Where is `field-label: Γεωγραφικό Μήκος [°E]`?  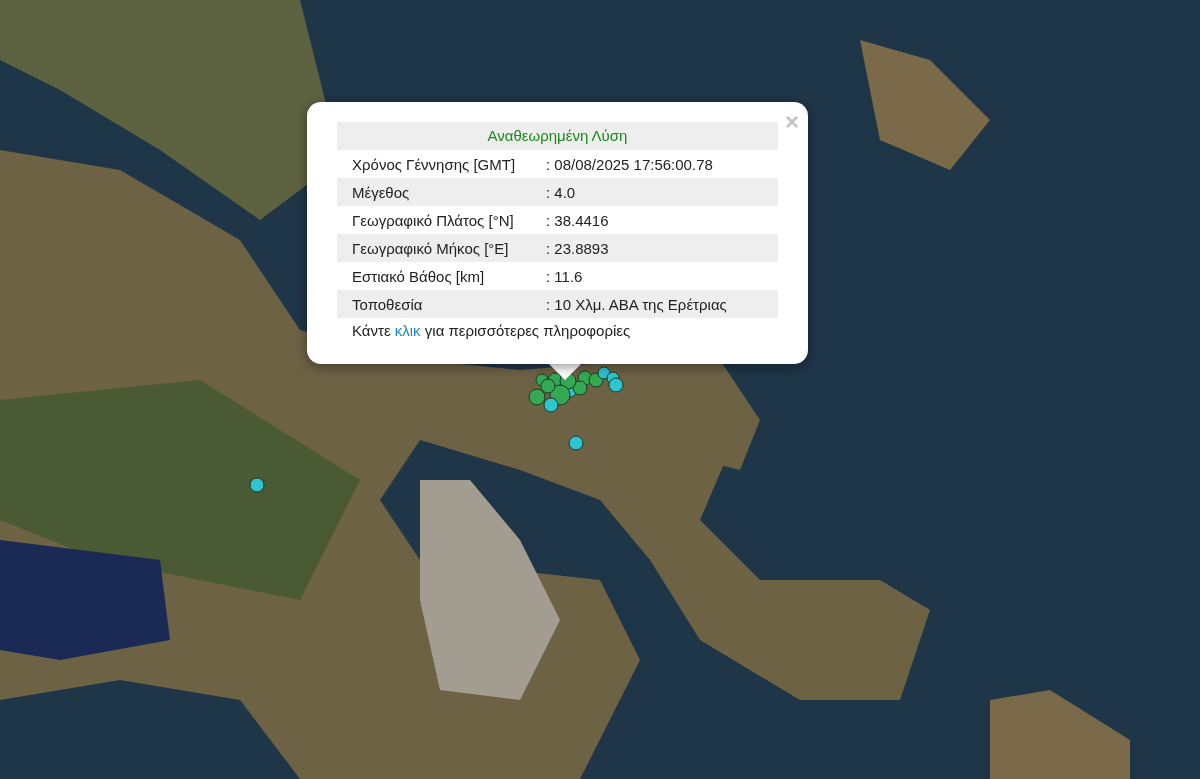 field-label: Γεωγραφικό Μήκος [°E] is located at coordinates (430, 248).